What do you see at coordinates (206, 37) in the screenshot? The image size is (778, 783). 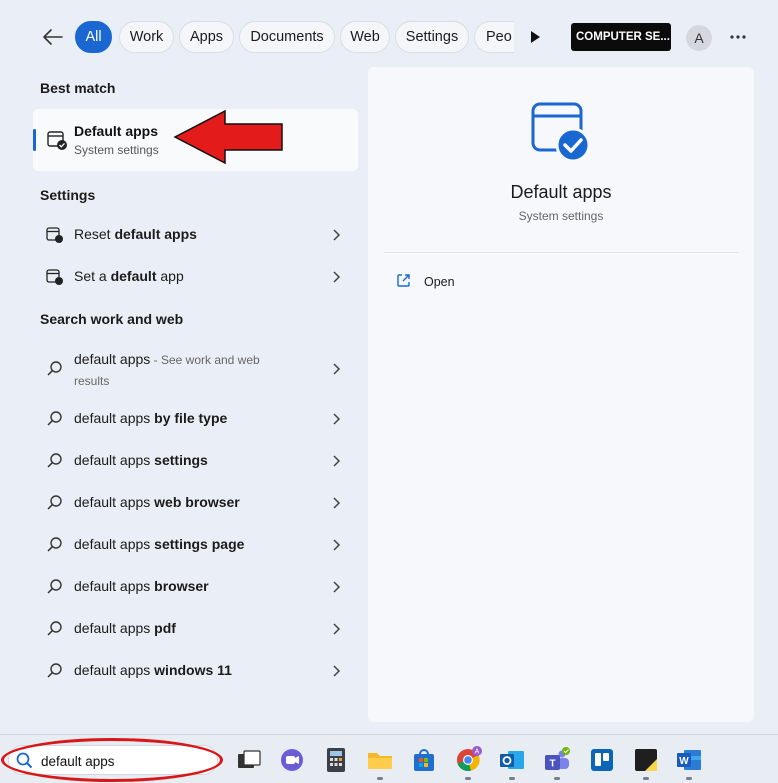 I see `filter-chip-apps: Apps` at bounding box center [206, 37].